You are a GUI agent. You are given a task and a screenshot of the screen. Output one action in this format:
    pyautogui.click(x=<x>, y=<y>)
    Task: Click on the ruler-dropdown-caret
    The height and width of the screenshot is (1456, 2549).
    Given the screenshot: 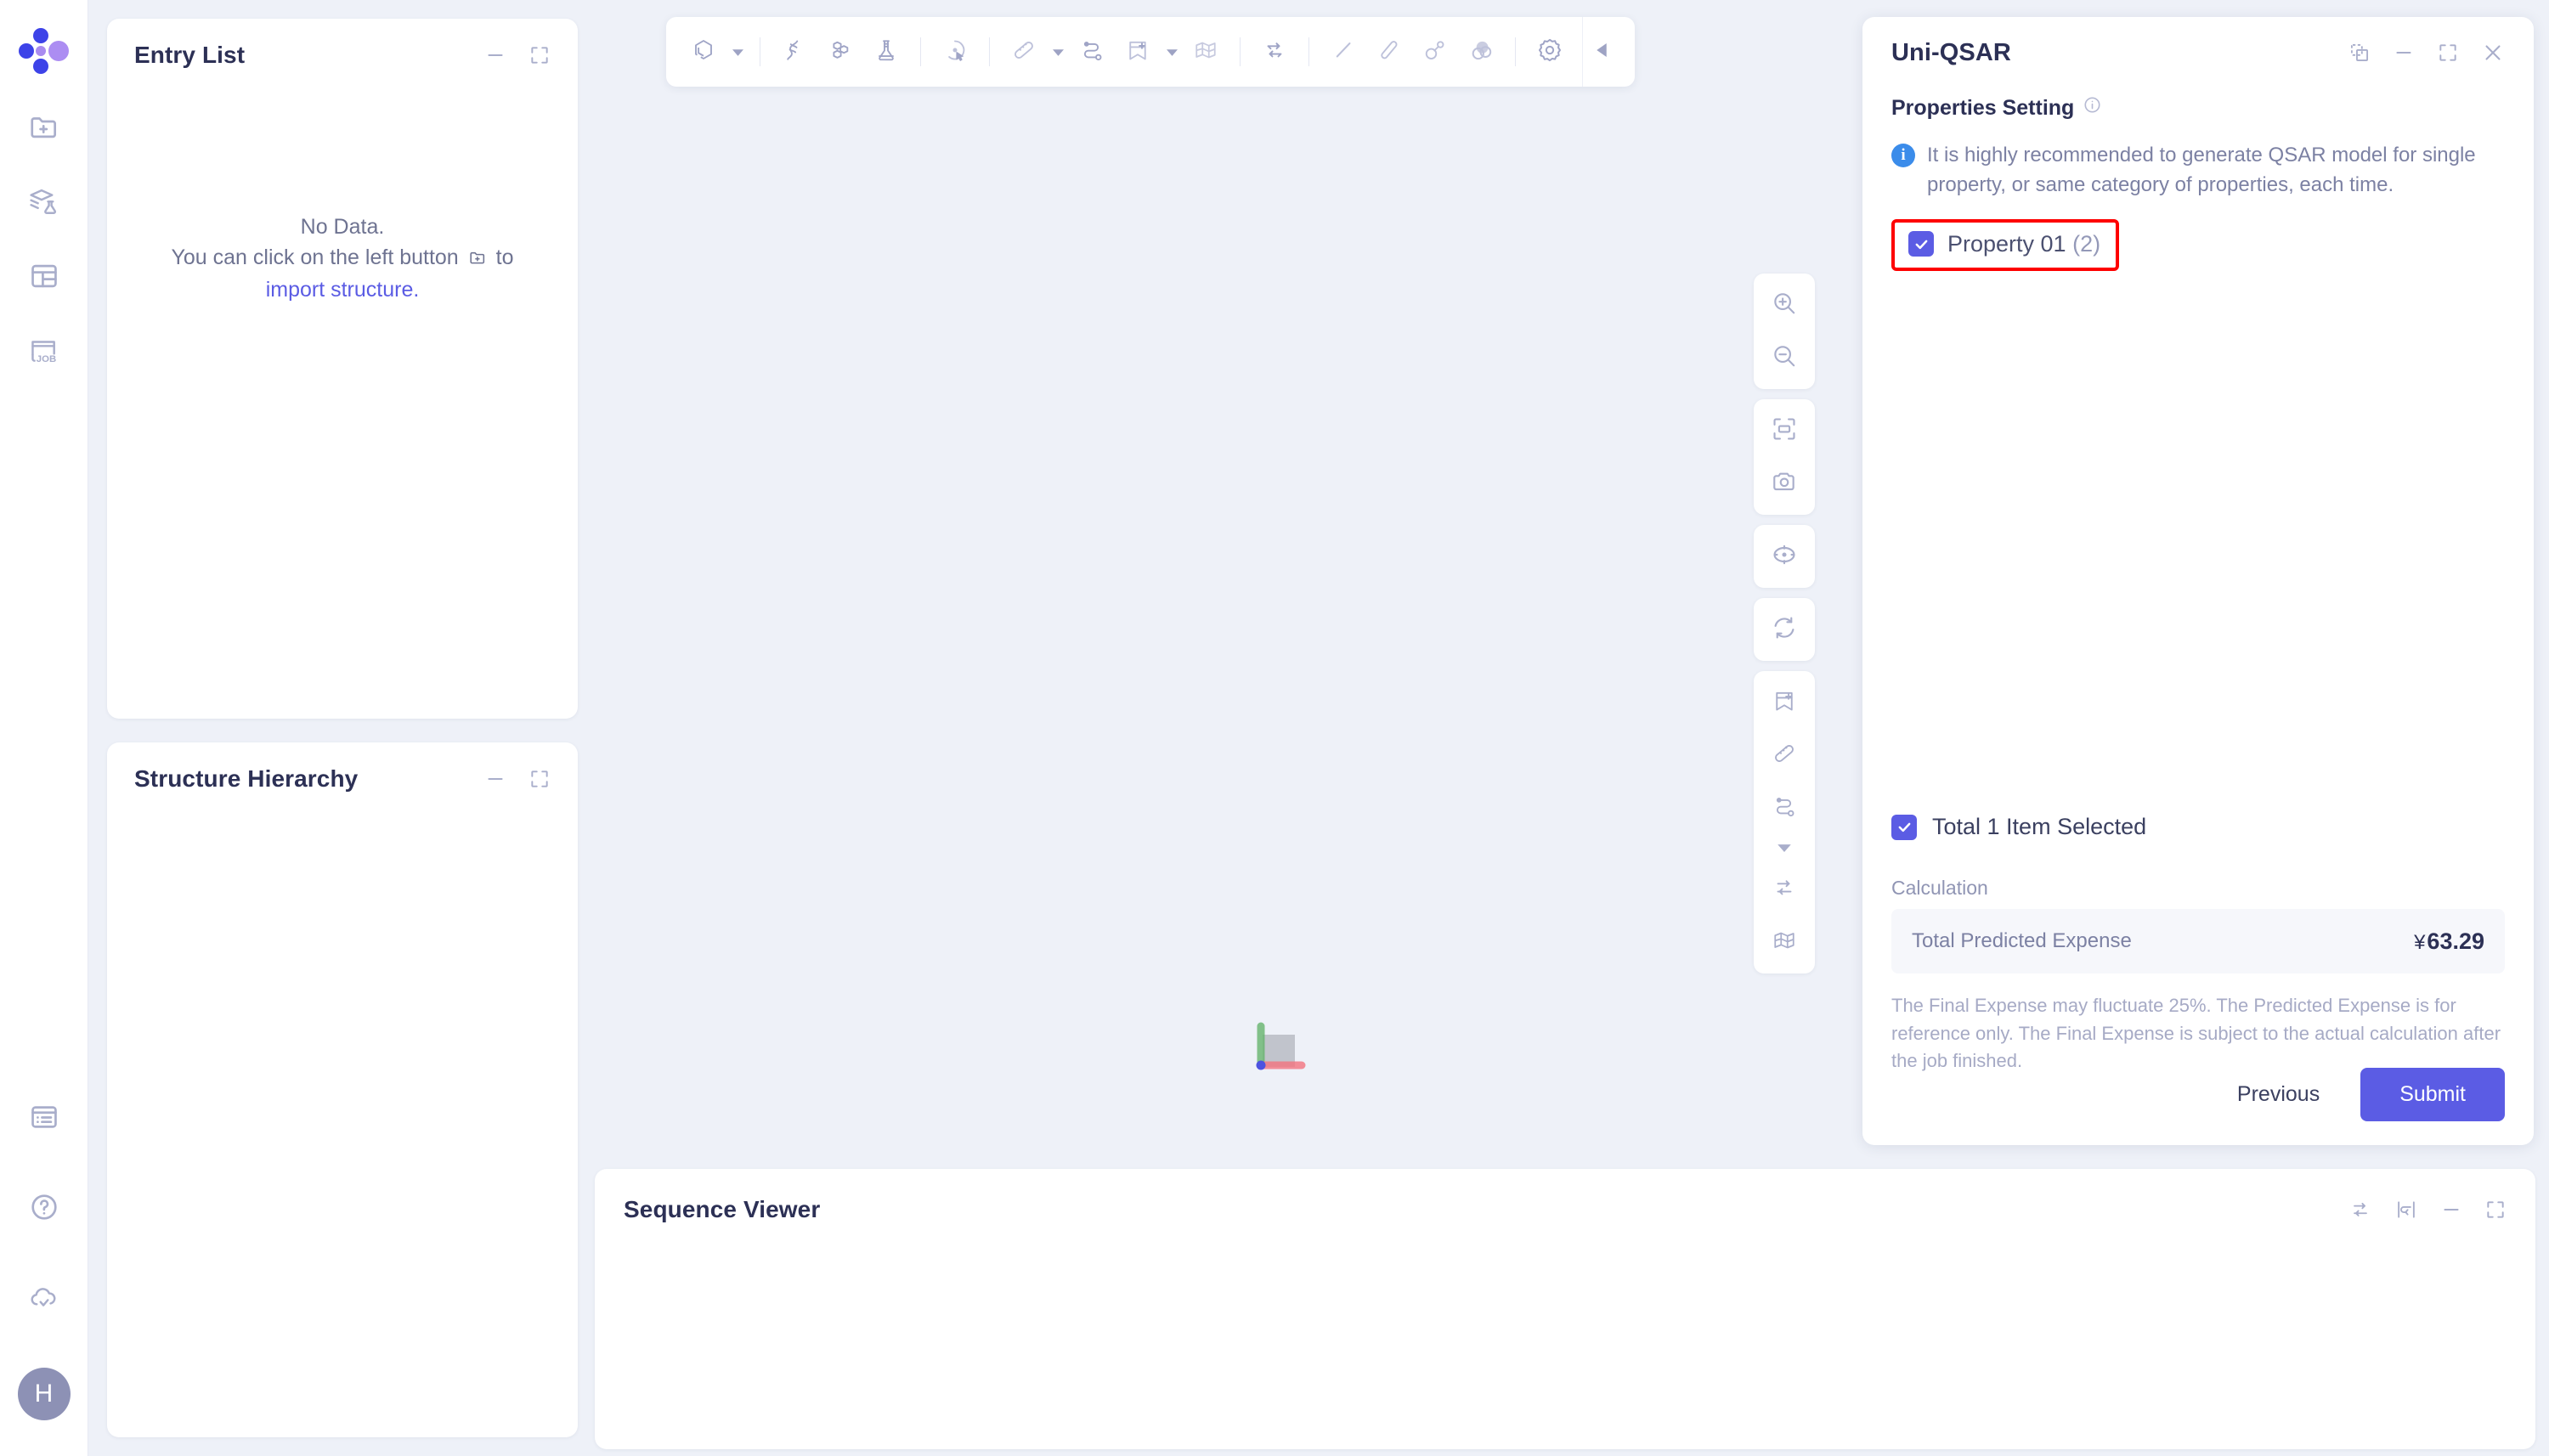 What is the action you would take?
    pyautogui.click(x=1058, y=52)
    